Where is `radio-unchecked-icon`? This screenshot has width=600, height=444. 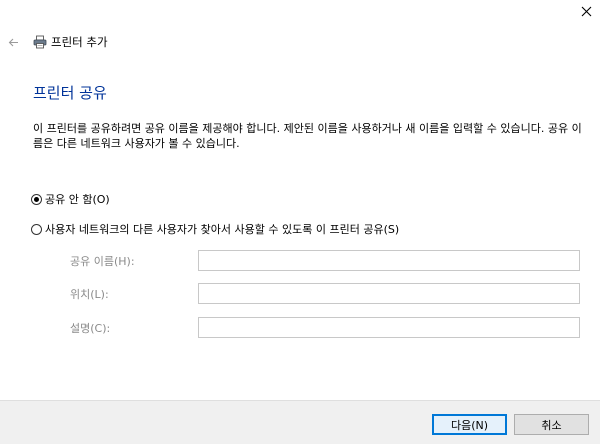 radio-unchecked-icon is located at coordinates (36, 229).